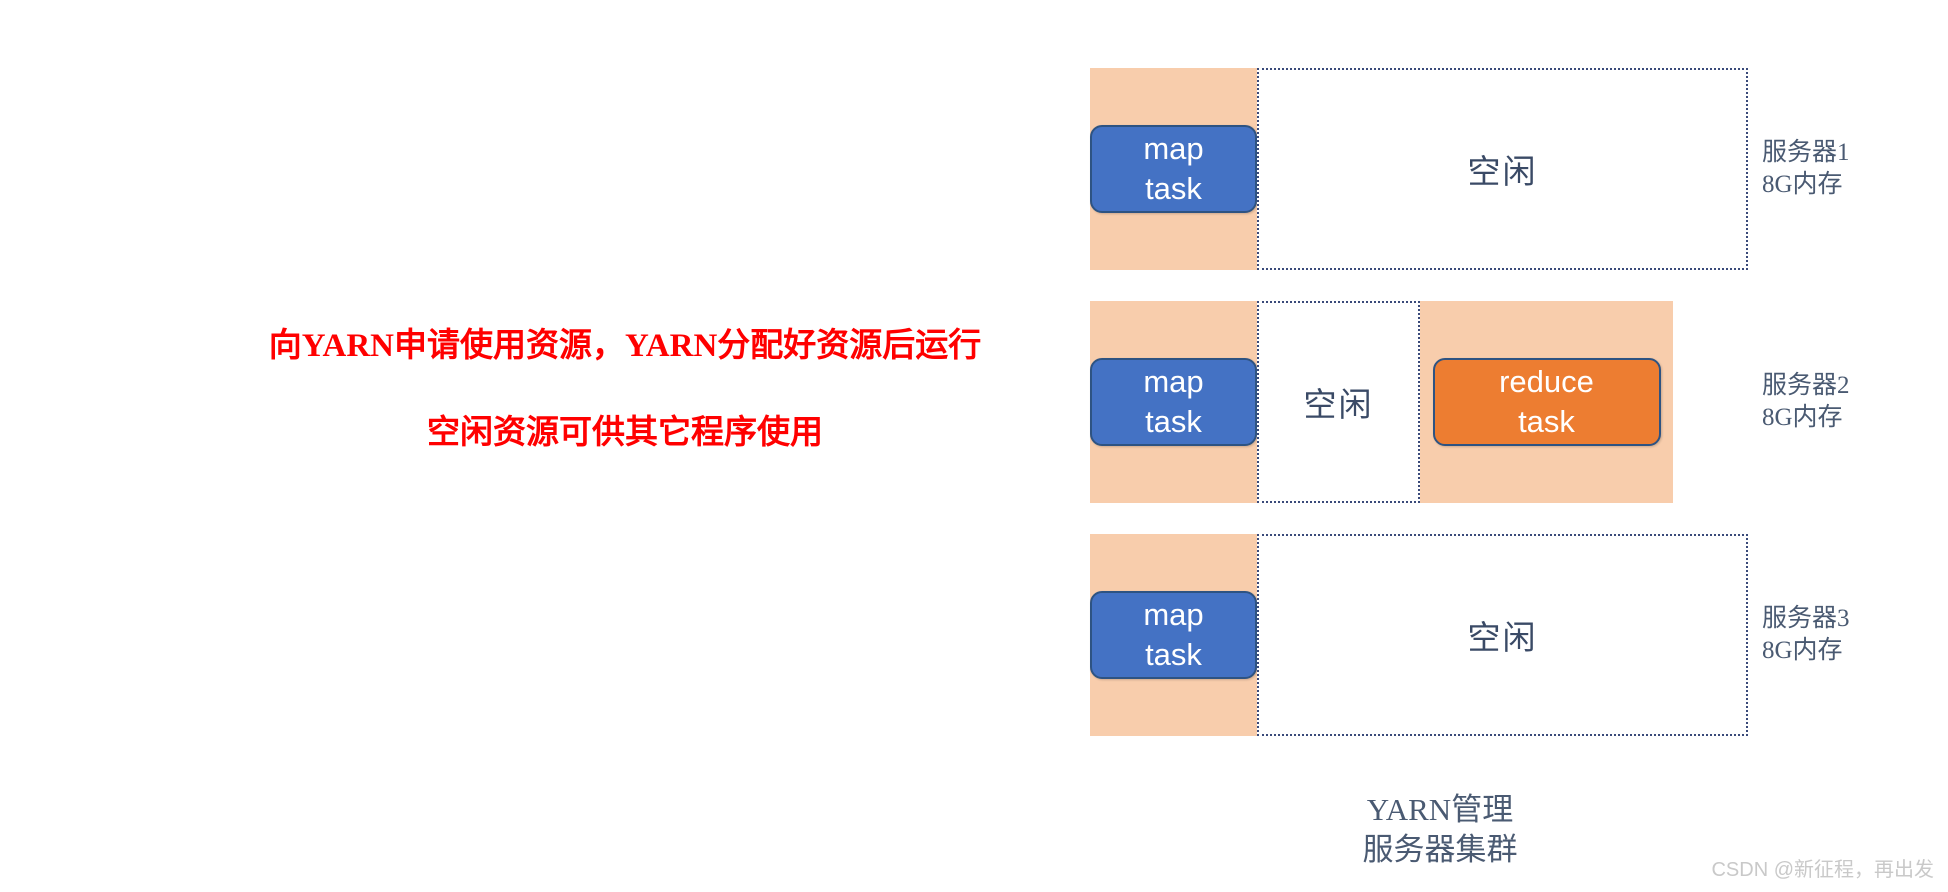 The height and width of the screenshot is (892, 1948). What do you see at coordinates (1440, 809) in the screenshot?
I see `caption-line-1: YARN管理` at bounding box center [1440, 809].